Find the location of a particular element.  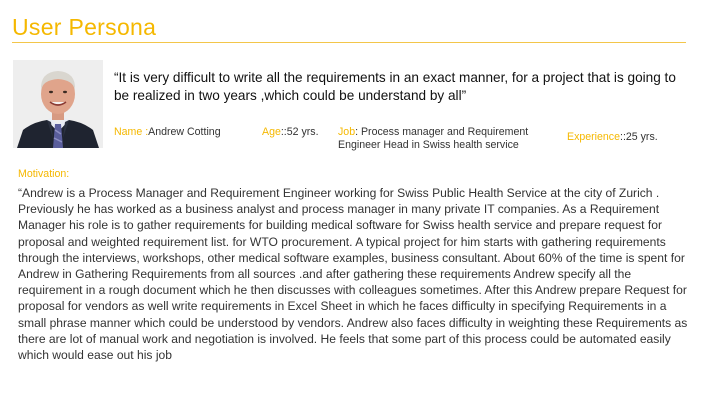

experience-value: ::25 yrs. is located at coordinates (639, 137).